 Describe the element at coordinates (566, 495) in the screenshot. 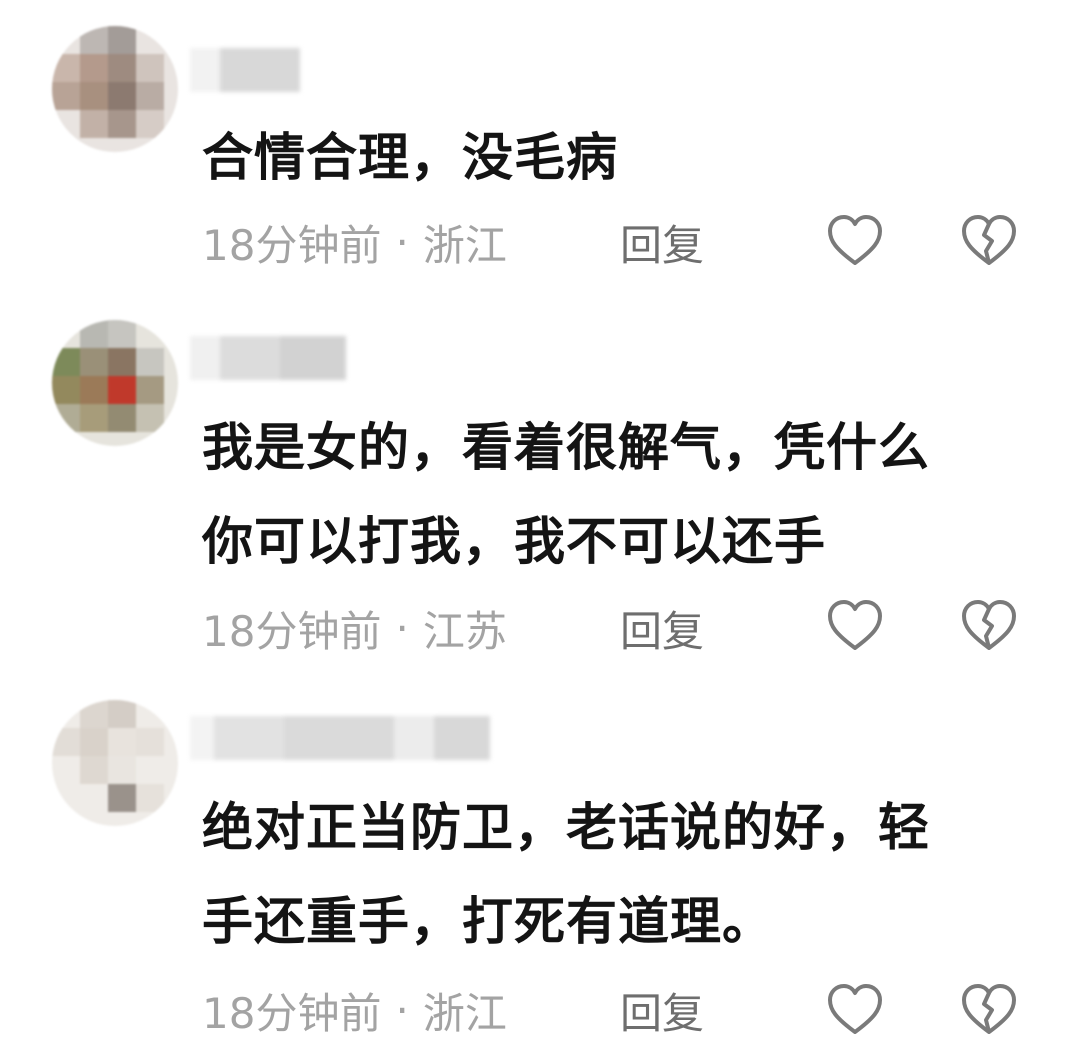

I see `comment-text: 我是女的，看着很解气，凭什么 你可以打我，我不可以还手` at that location.